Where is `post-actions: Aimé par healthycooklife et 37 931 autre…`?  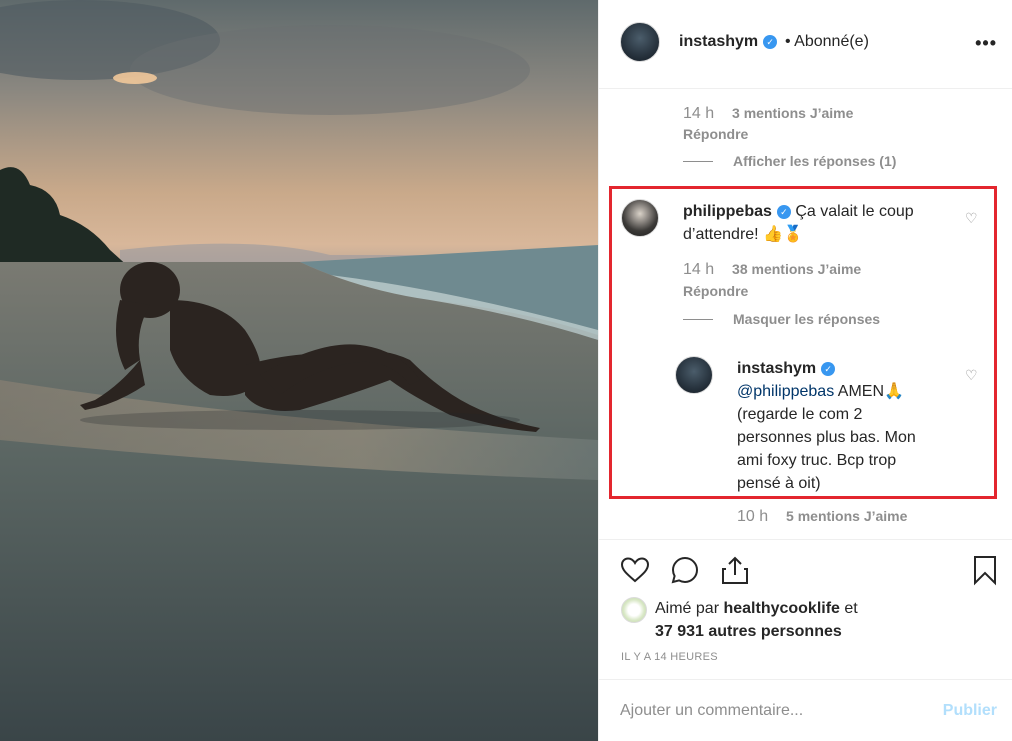 post-actions: Aimé par healthycooklife et 37 931 autre… is located at coordinates (805, 609).